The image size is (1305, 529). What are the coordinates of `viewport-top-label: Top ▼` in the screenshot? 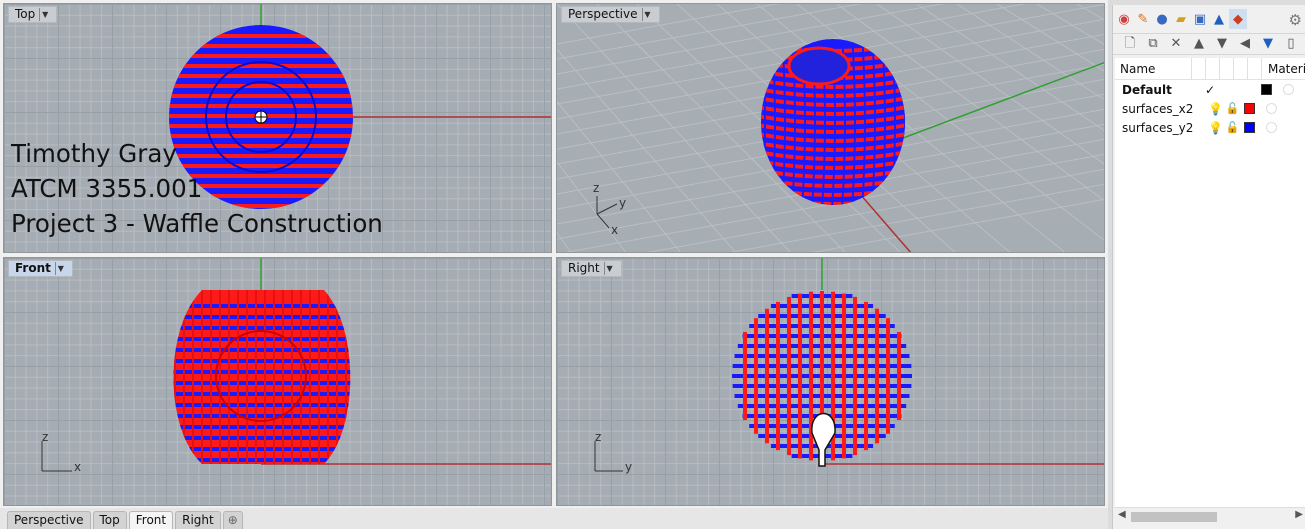 It's located at (33, 14).